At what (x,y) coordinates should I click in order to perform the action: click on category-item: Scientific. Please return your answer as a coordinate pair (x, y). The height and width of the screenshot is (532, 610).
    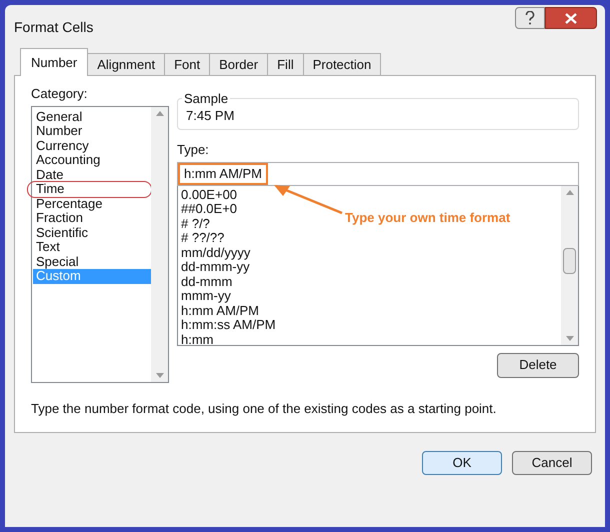
    Looking at the image, I should click on (92, 233).